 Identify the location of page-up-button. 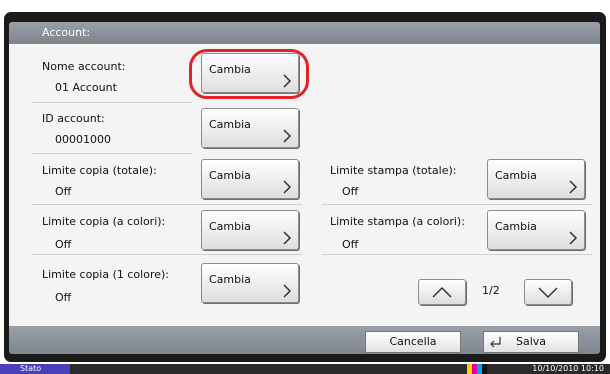
(442, 292).